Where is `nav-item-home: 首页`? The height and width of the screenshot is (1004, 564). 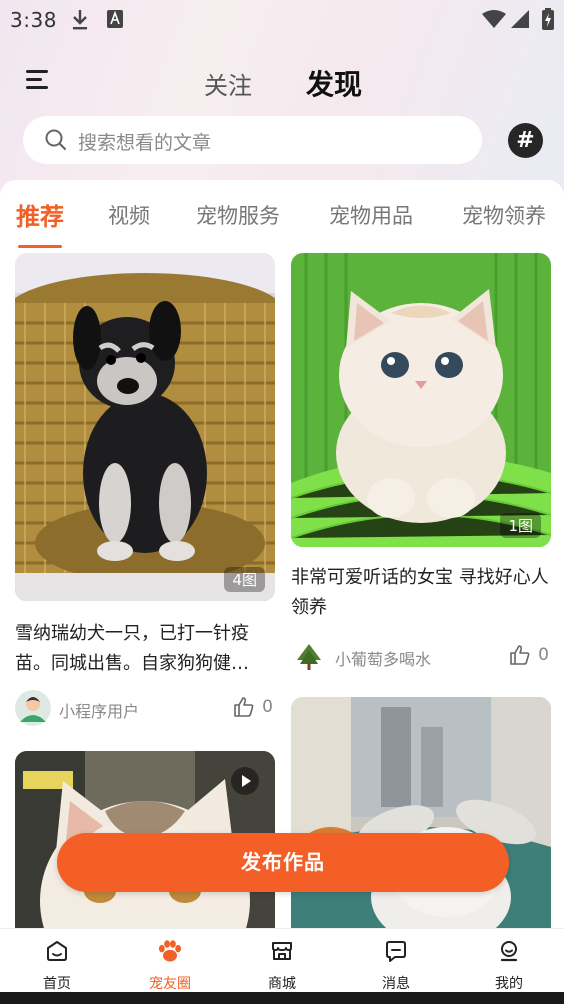 nav-item-home: 首页 is located at coordinates (57, 961).